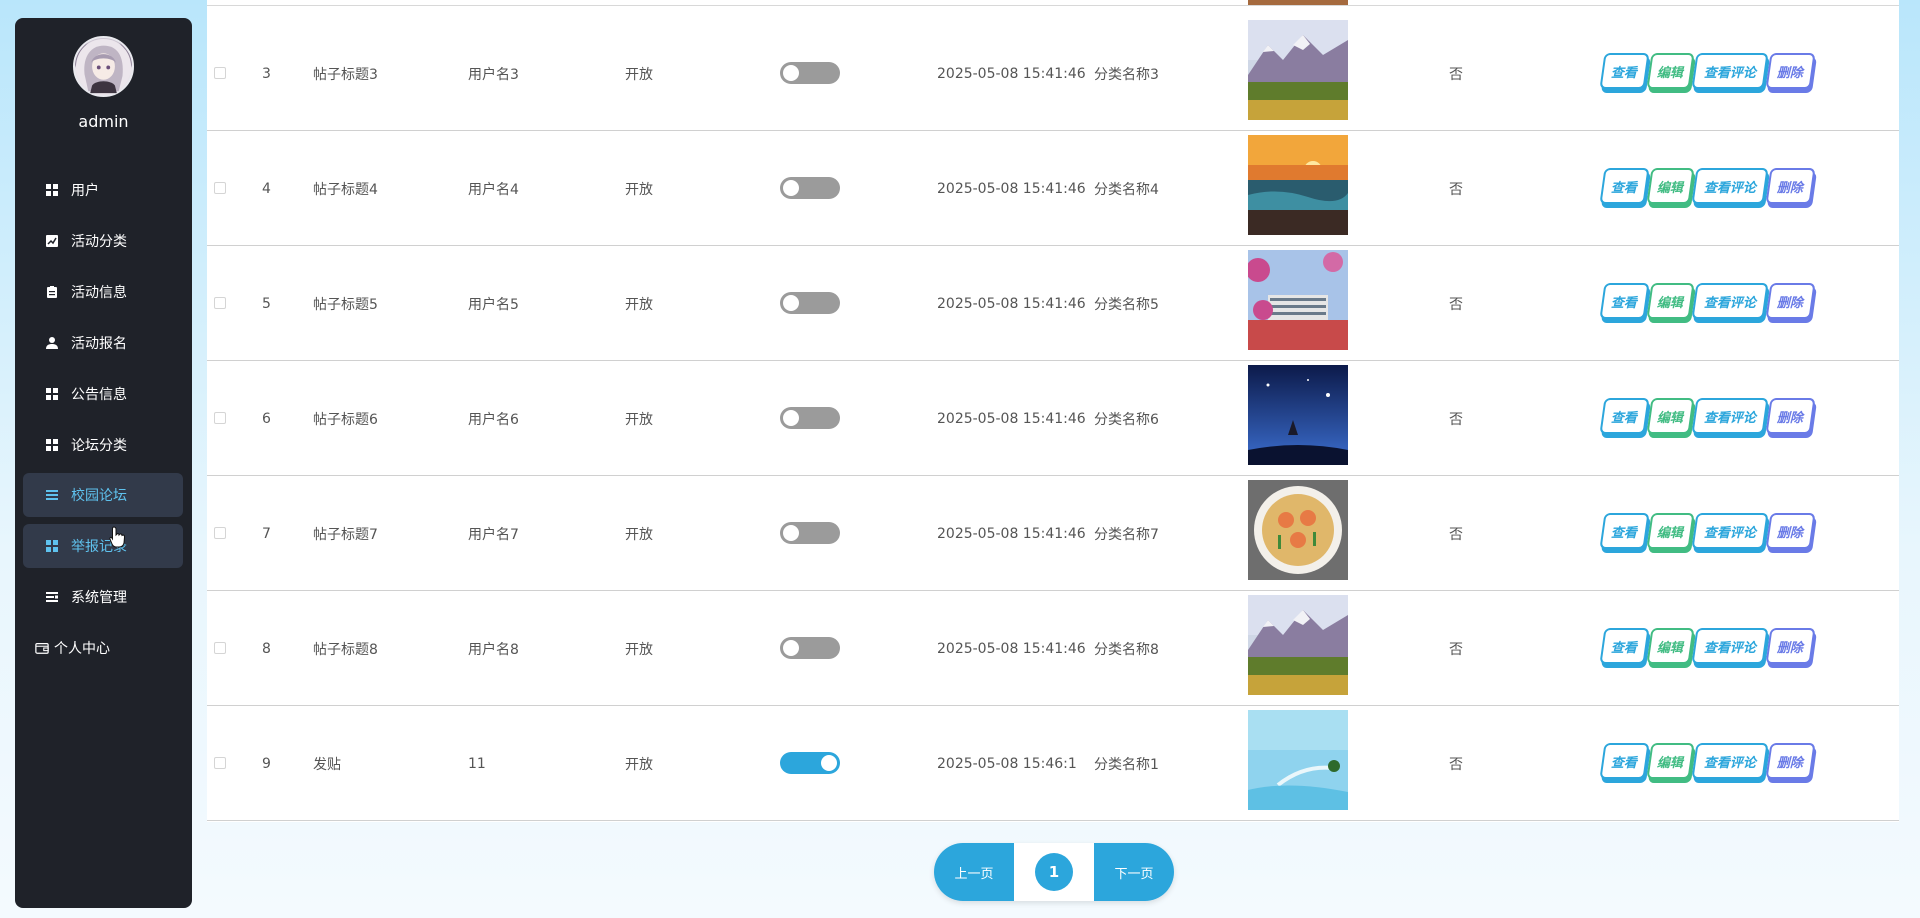 The width and height of the screenshot is (1920, 918). Describe the element at coordinates (99, 242) in the screenshot. I see `sidebar-item-label: 活动分类` at that location.